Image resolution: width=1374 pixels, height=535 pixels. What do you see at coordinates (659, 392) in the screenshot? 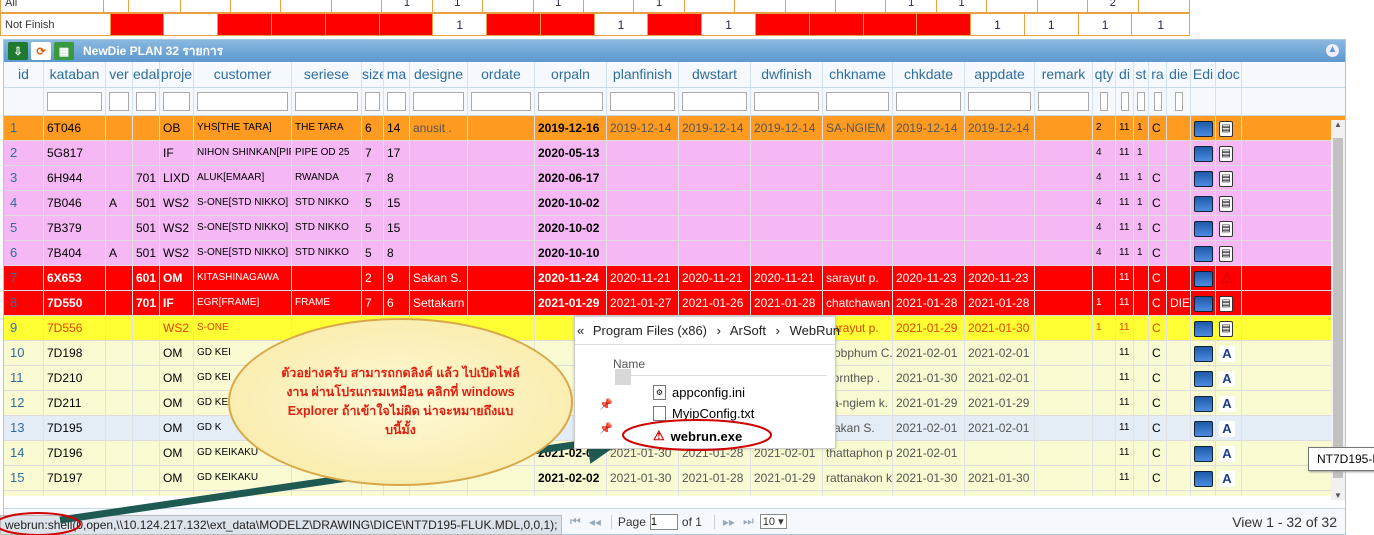
I see `ini-file-icon: ⚙` at bounding box center [659, 392].